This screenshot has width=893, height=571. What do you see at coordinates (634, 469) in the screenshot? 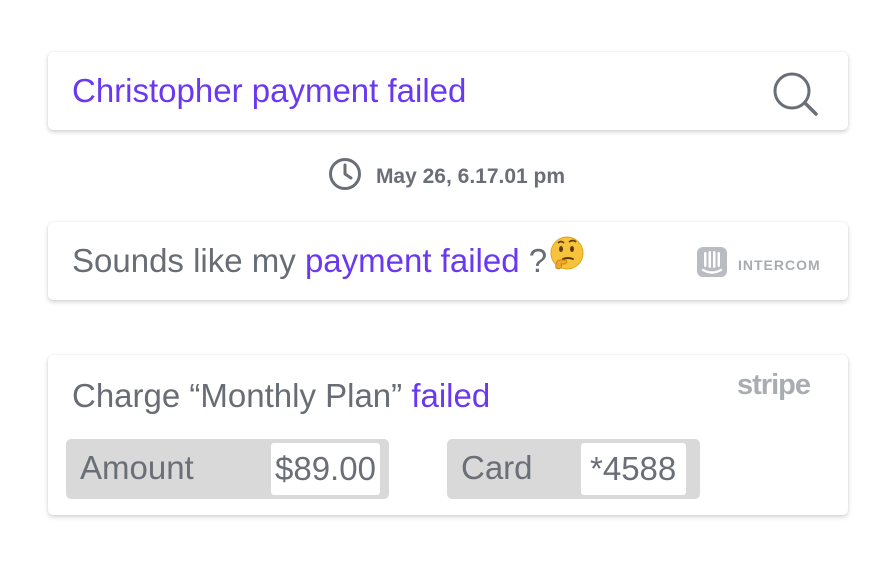
I see `card-value: *4588` at bounding box center [634, 469].